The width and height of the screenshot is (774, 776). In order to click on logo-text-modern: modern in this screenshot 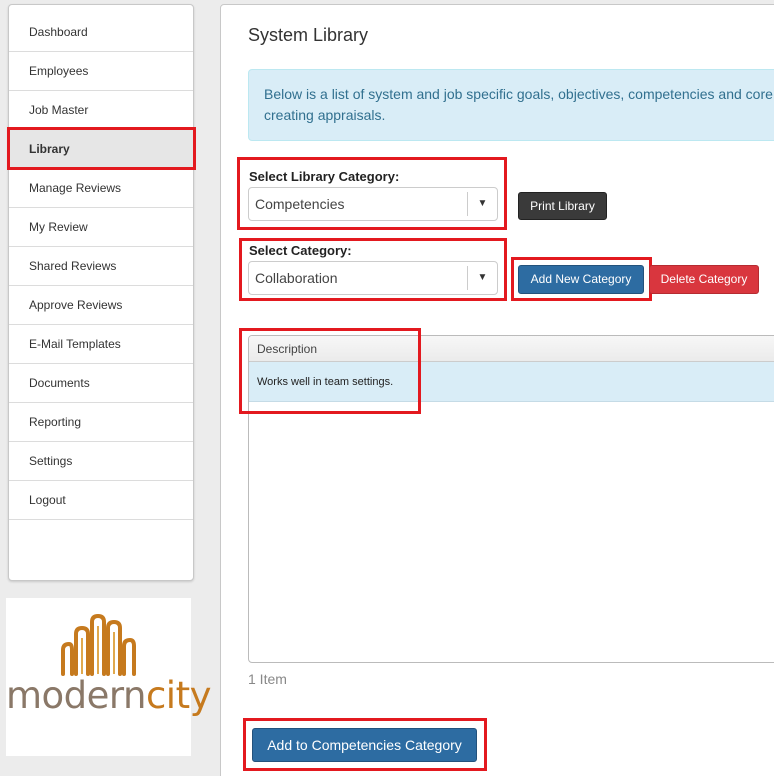, I will do `click(76, 695)`.